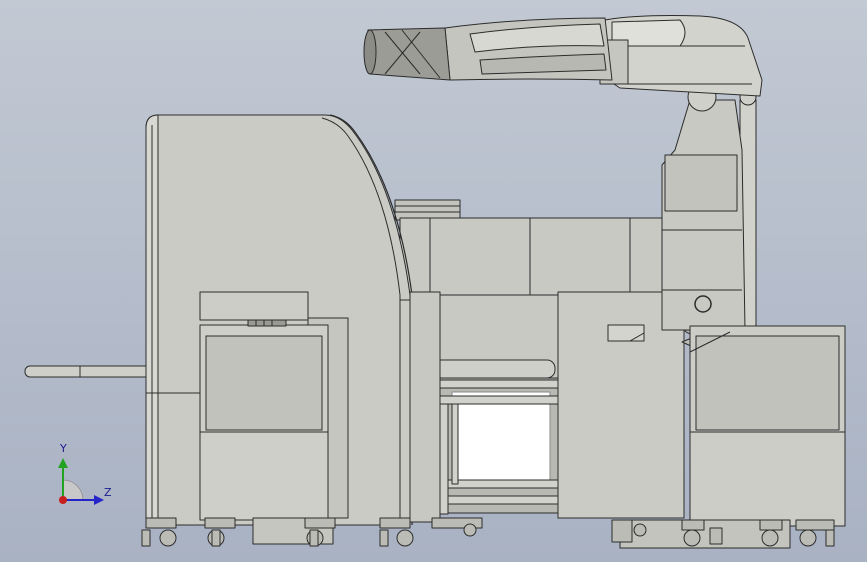 The image size is (867, 562). What do you see at coordinates (63, 448) in the screenshot?
I see `axis-y-label: Y` at bounding box center [63, 448].